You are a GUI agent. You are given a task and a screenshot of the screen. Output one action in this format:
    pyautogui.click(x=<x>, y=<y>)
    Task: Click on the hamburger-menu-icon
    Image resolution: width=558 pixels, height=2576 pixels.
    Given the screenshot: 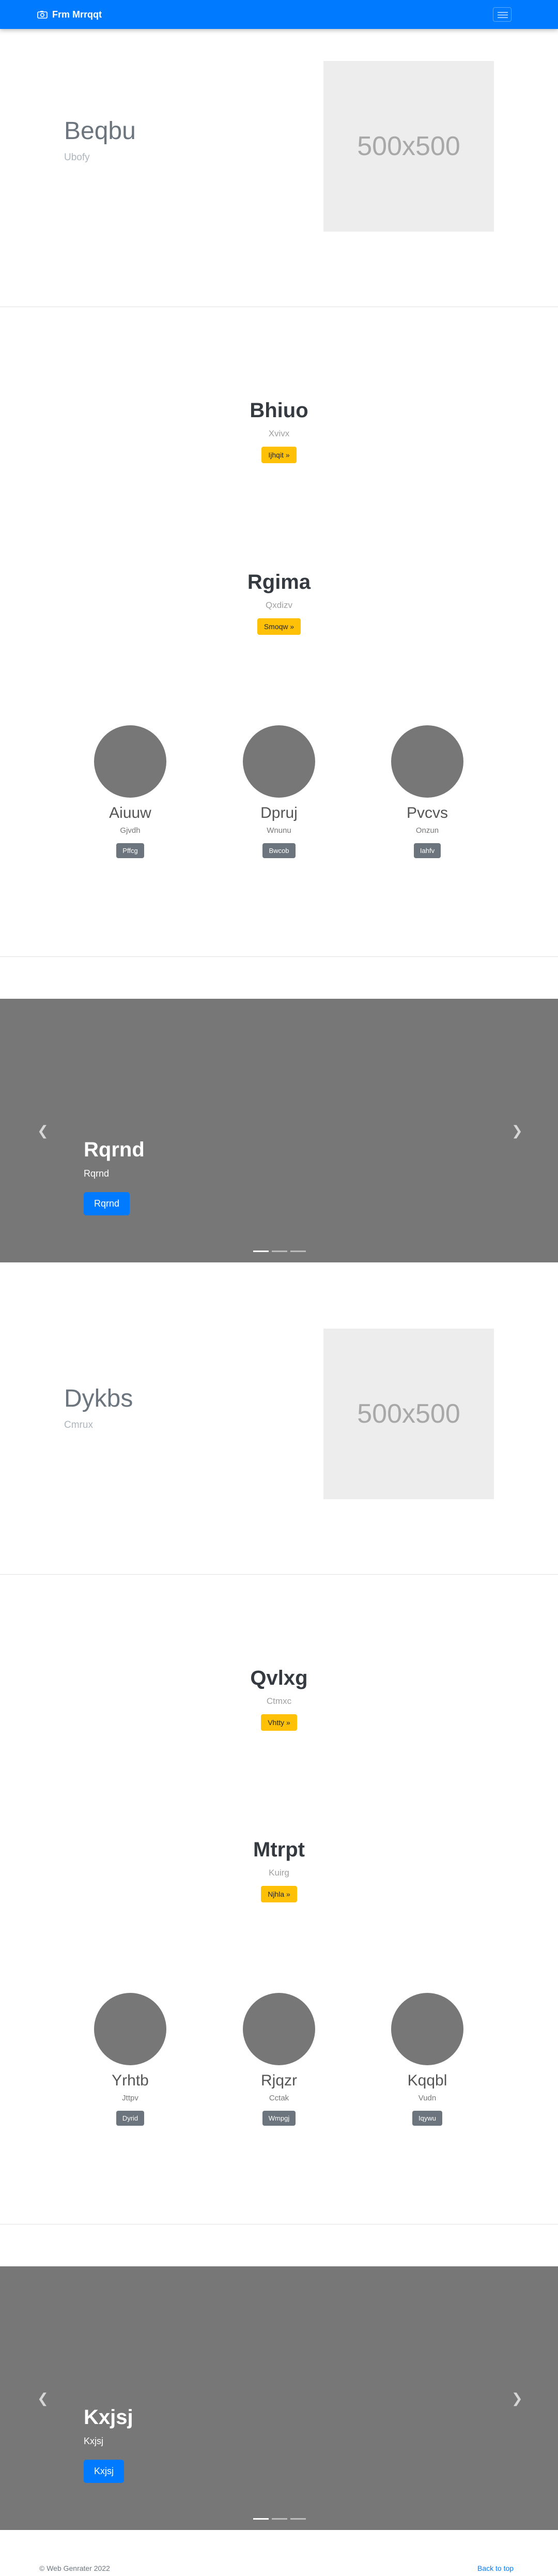 What is the action you would take?
    pyautogui.click(x=503, y=12)
    